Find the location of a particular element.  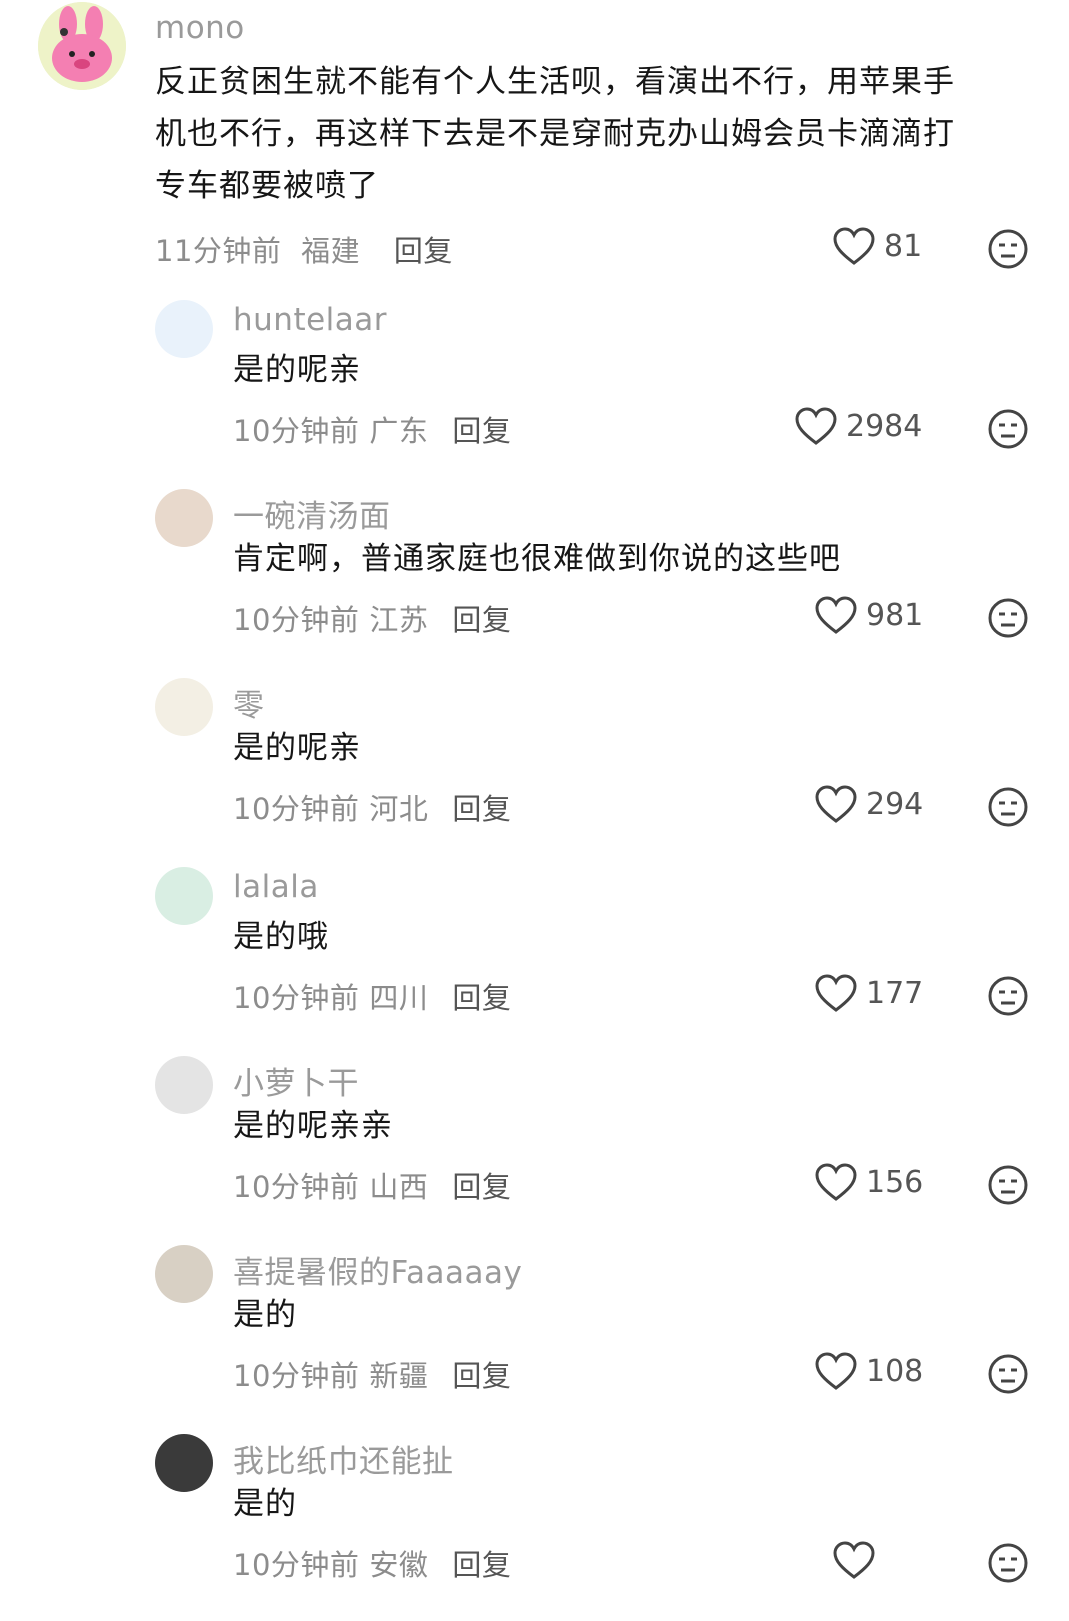

like-count: 108 is located at coordinates (895, 1371).